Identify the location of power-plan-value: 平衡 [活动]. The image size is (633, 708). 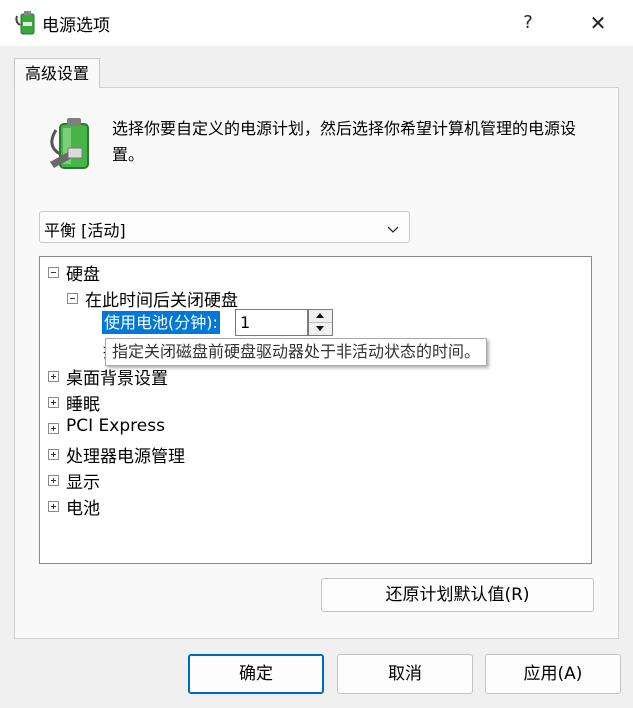
(85, 230).